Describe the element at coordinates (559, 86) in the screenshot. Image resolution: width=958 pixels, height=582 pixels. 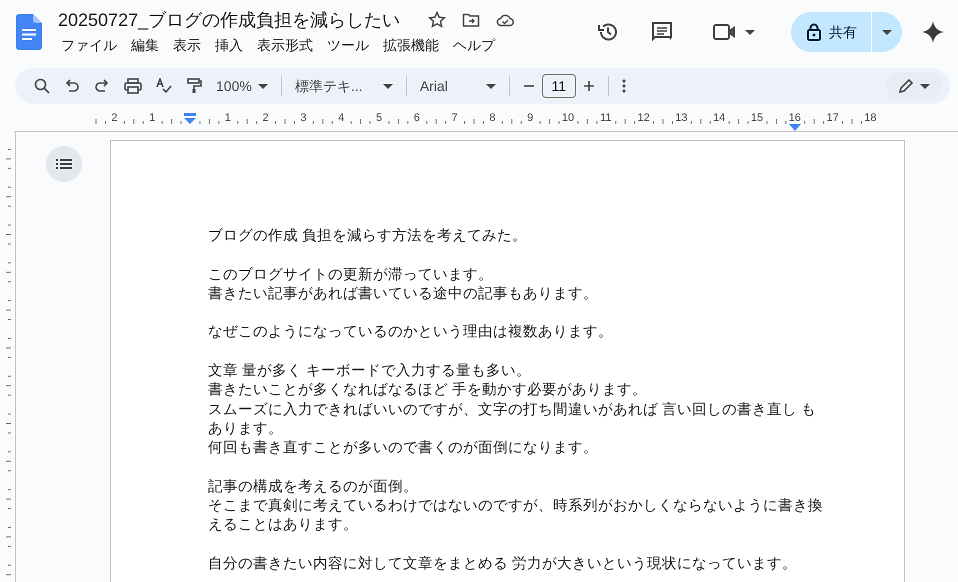
I see `font-size-field: 11` at that location.